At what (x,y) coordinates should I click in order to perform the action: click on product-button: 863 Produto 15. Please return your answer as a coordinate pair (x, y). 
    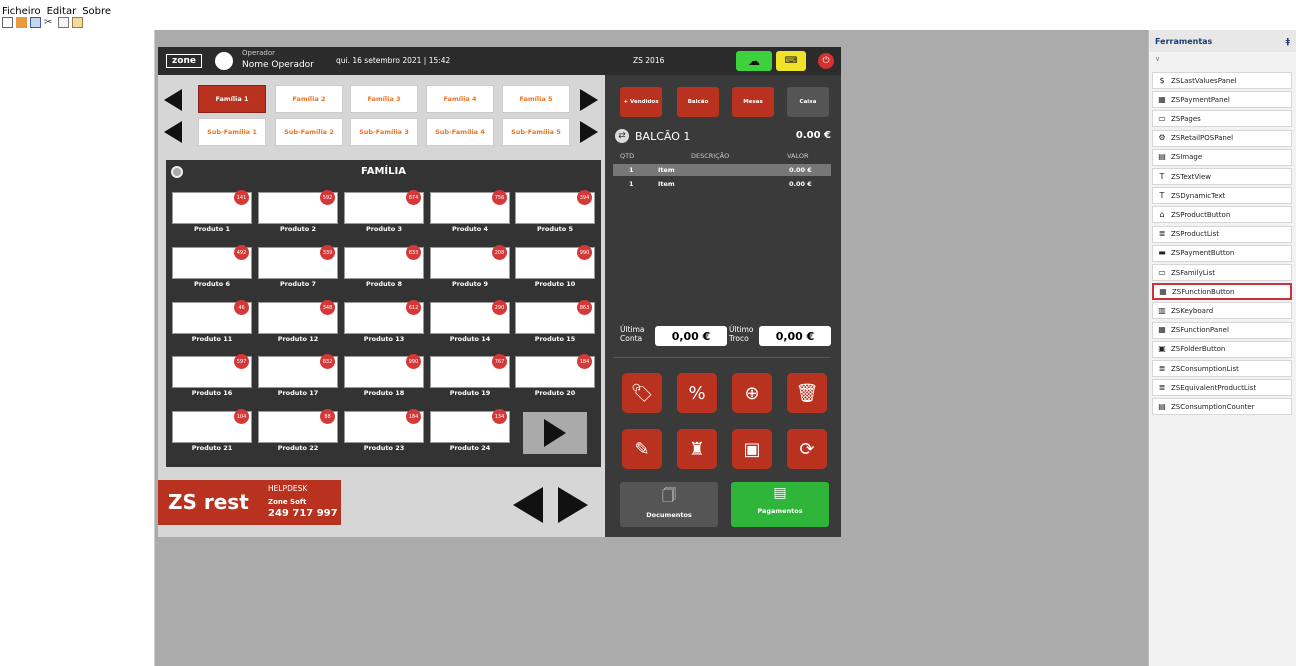
    Looking at the image, I should click on (555, 323).